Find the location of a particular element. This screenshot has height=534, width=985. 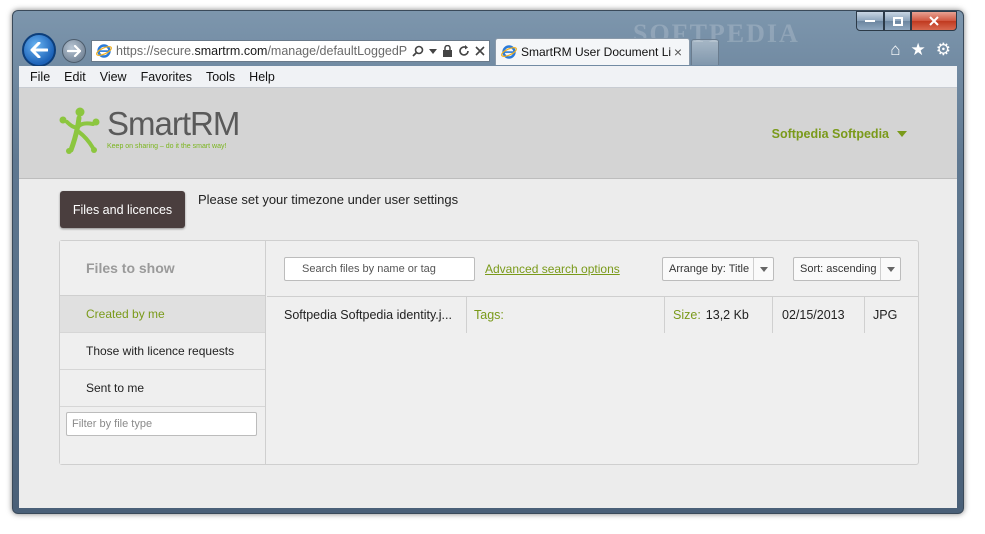

sidebar-item-created-by-me: Created by me is located at coordinates (162, 314).